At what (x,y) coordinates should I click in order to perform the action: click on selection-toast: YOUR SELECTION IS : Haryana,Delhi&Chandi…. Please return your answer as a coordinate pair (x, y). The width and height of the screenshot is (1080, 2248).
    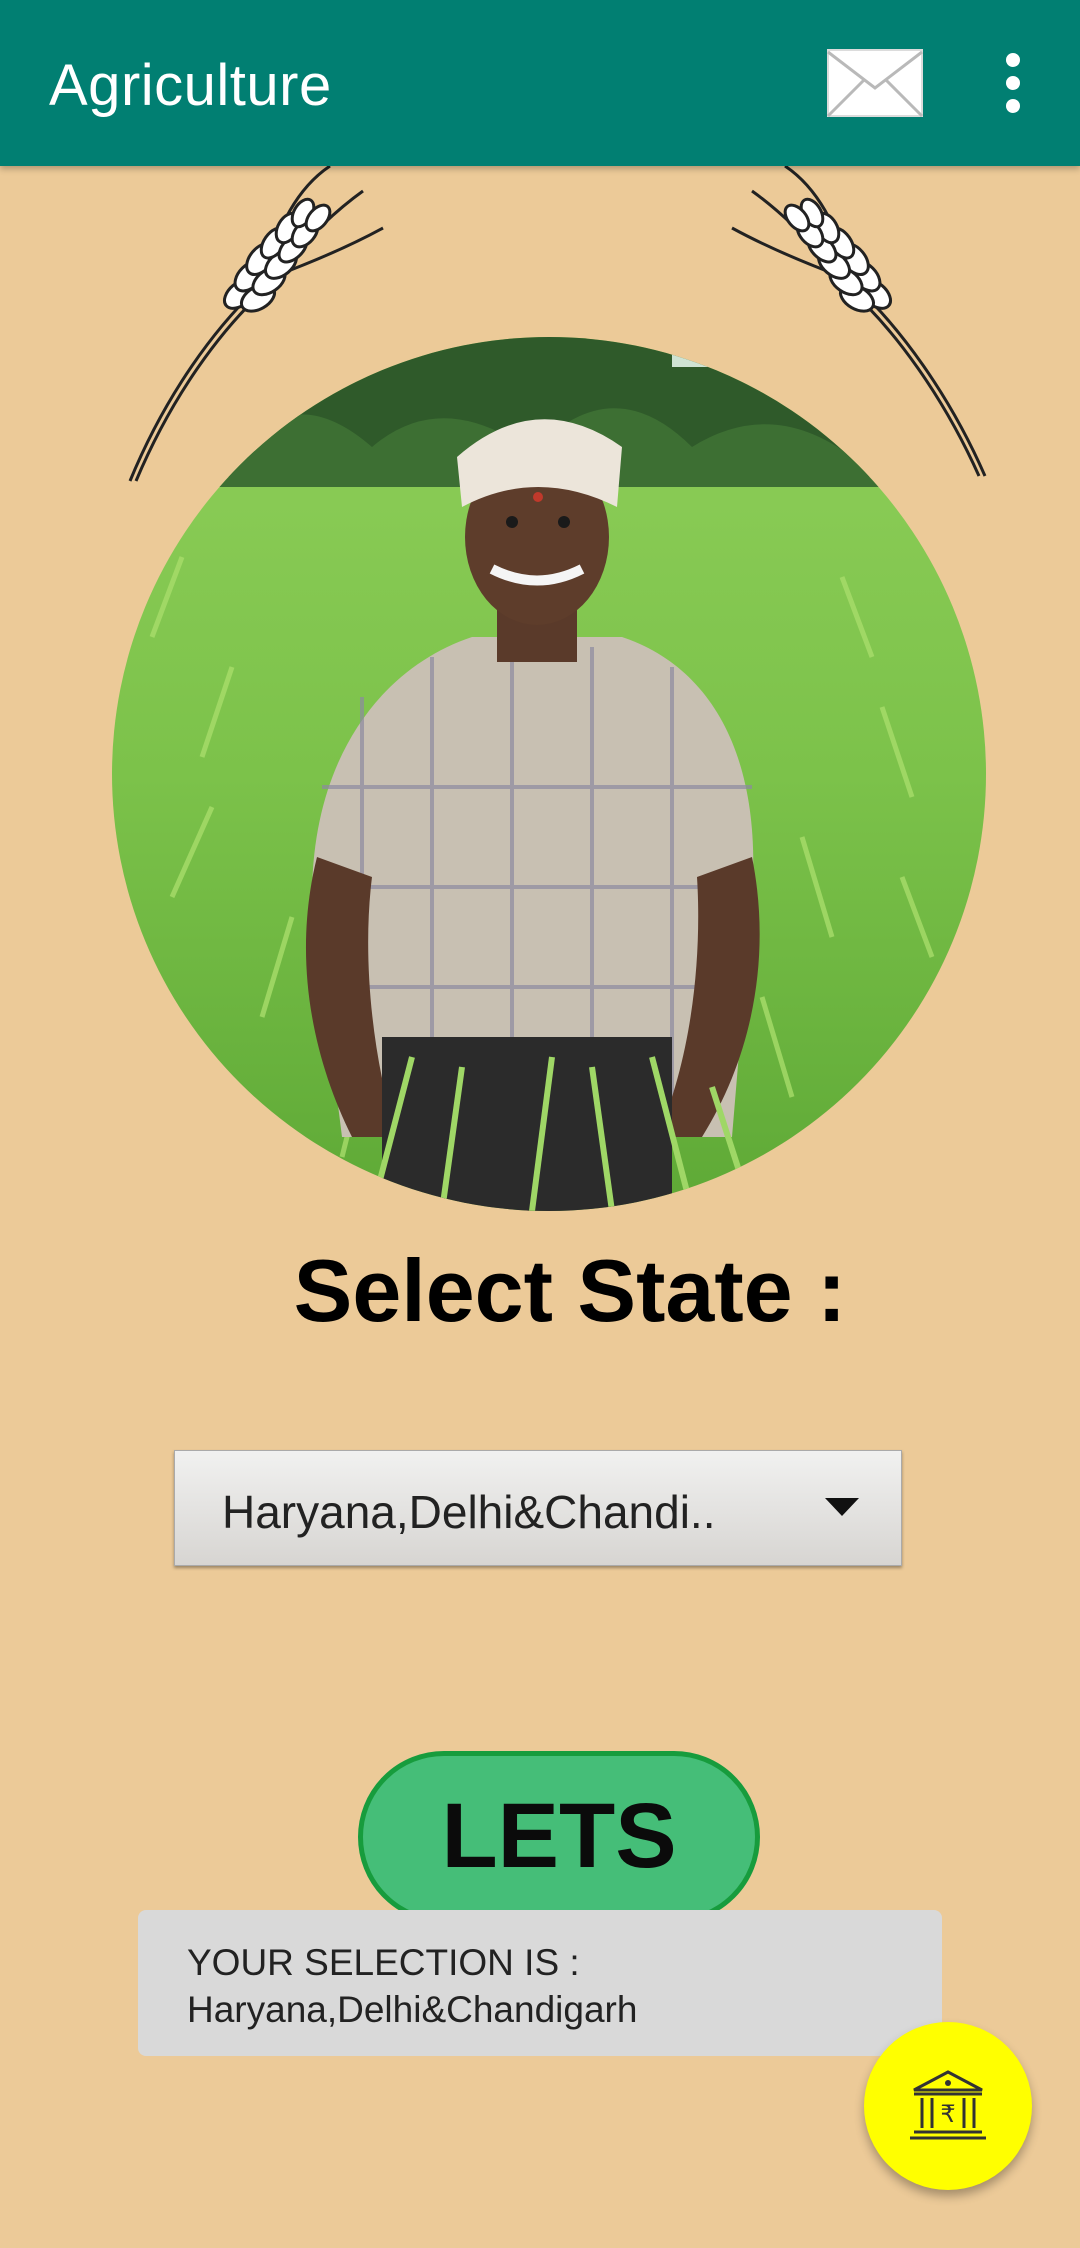
    Looking at the image, I should click on (540, 1983).